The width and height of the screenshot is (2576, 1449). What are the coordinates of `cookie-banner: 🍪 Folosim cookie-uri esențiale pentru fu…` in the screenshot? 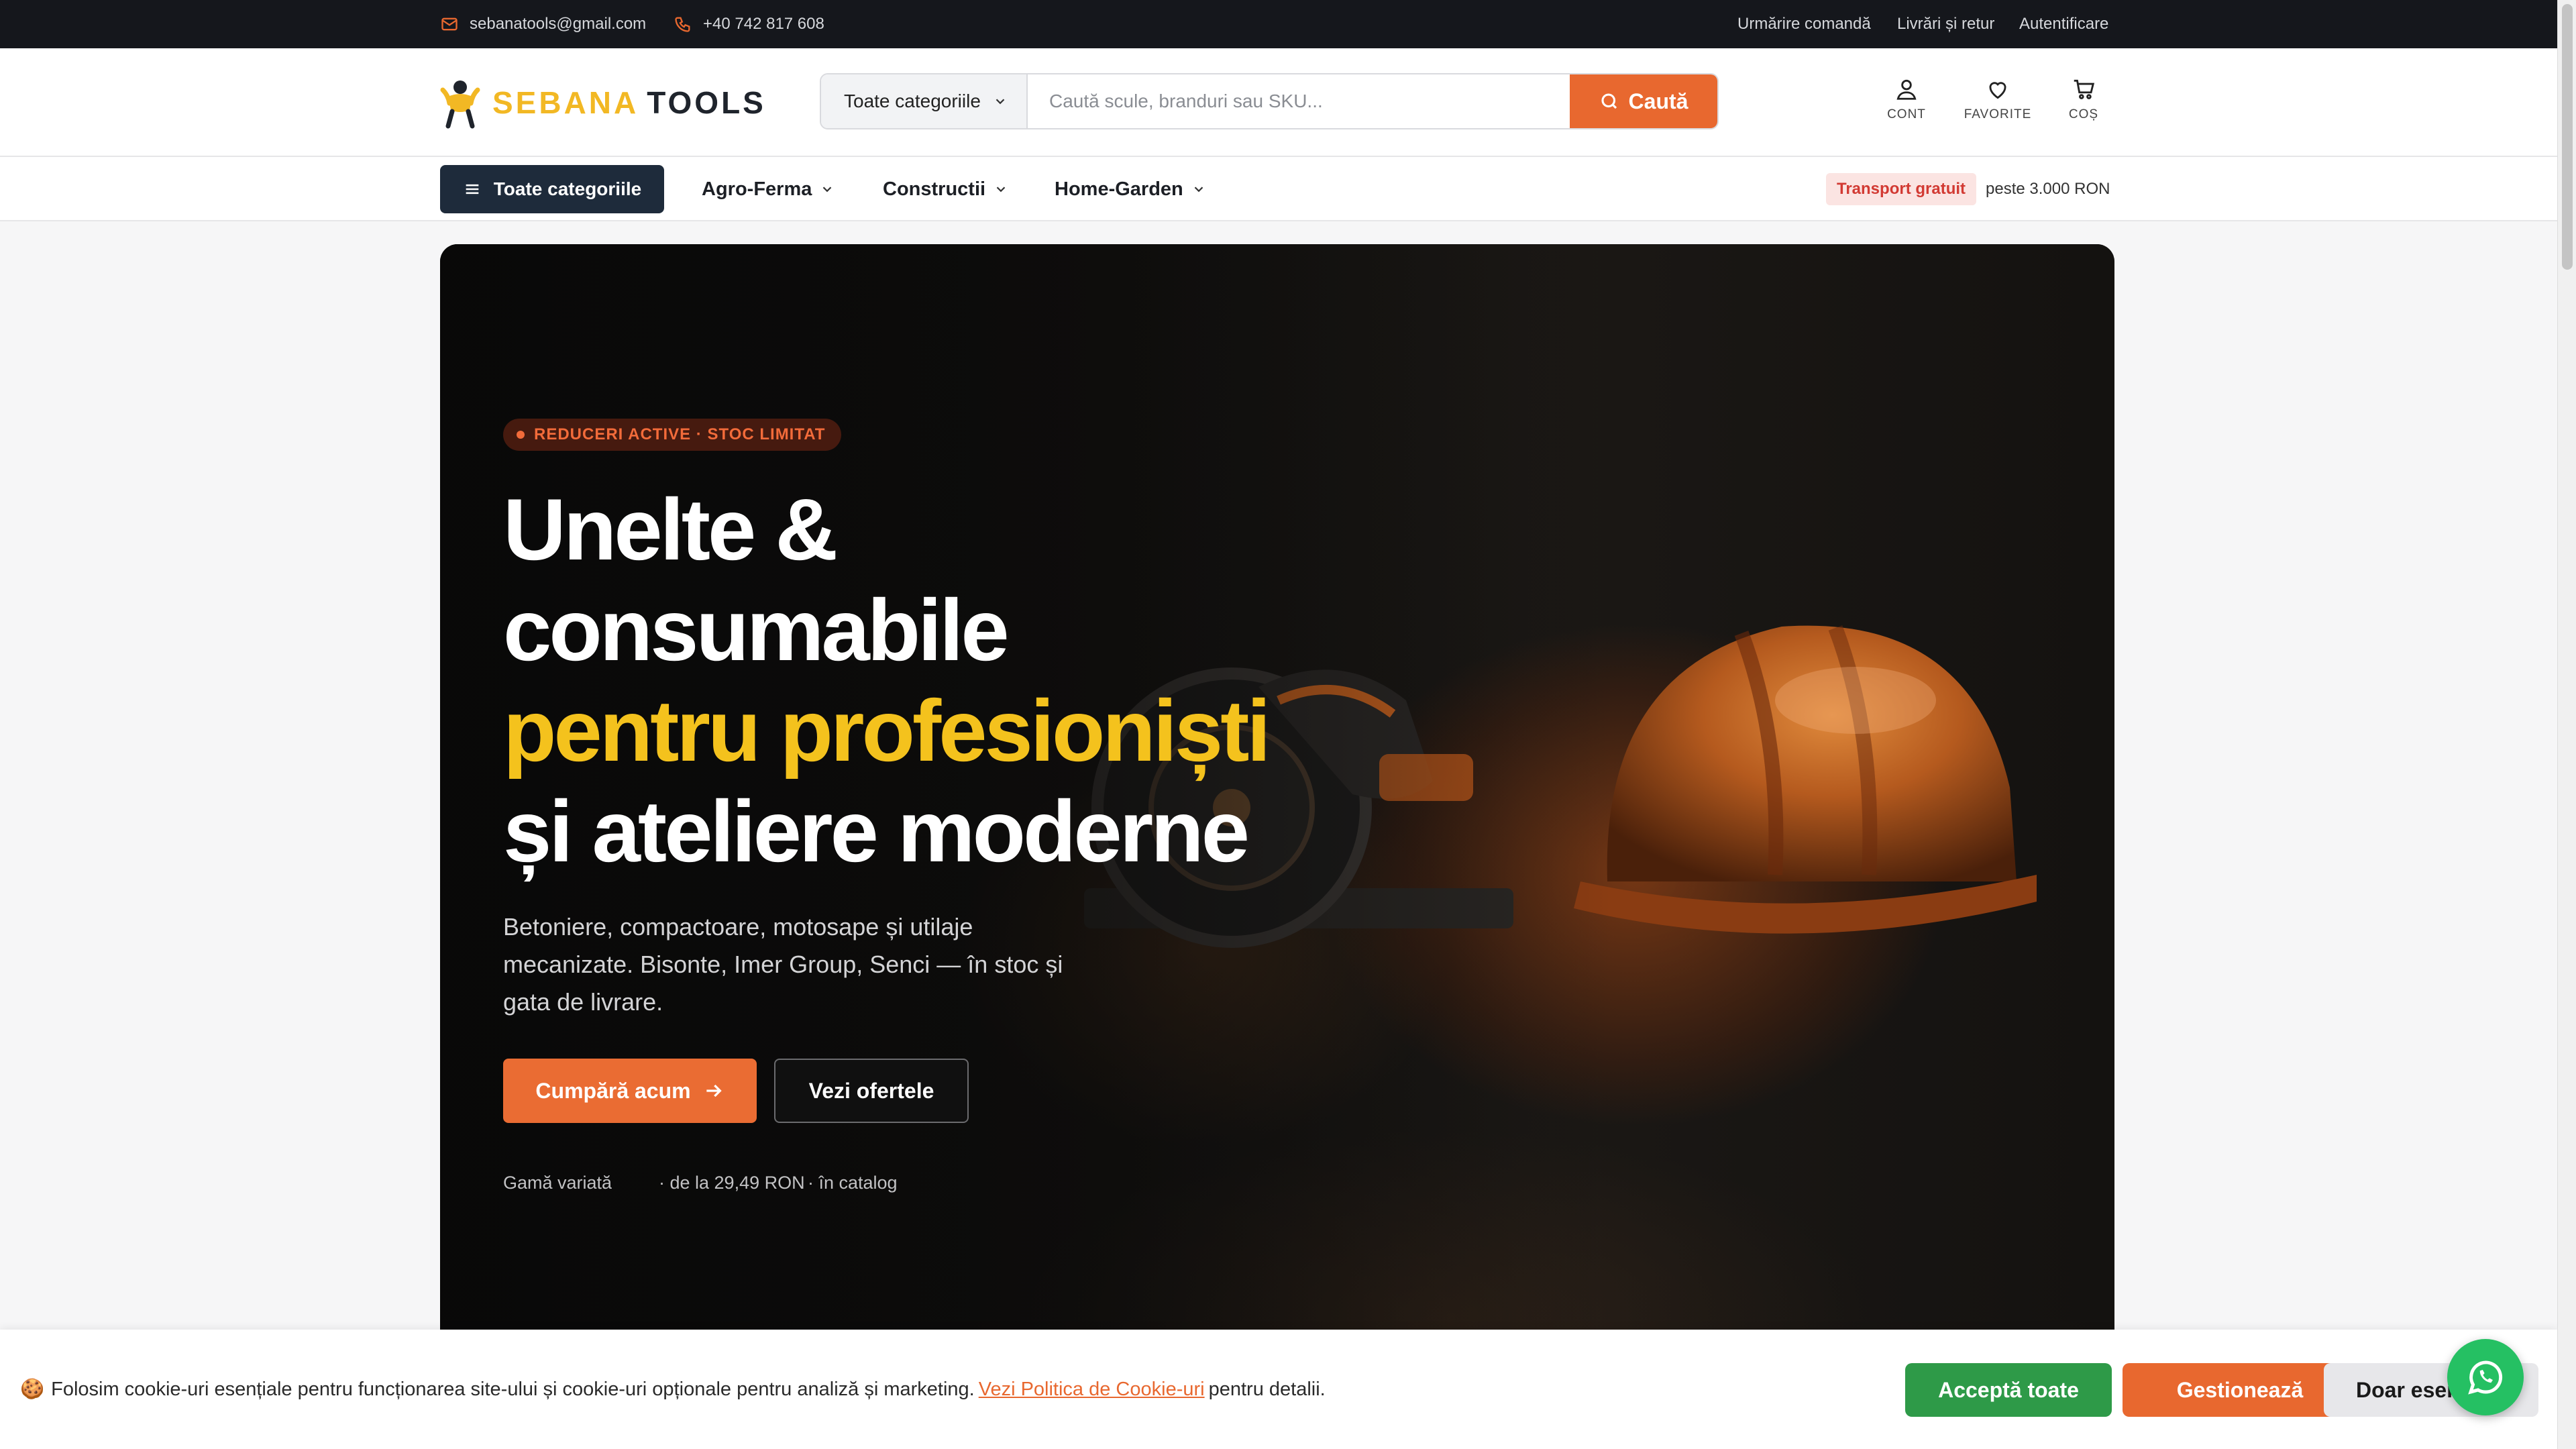 It's located at (1278, 1389).